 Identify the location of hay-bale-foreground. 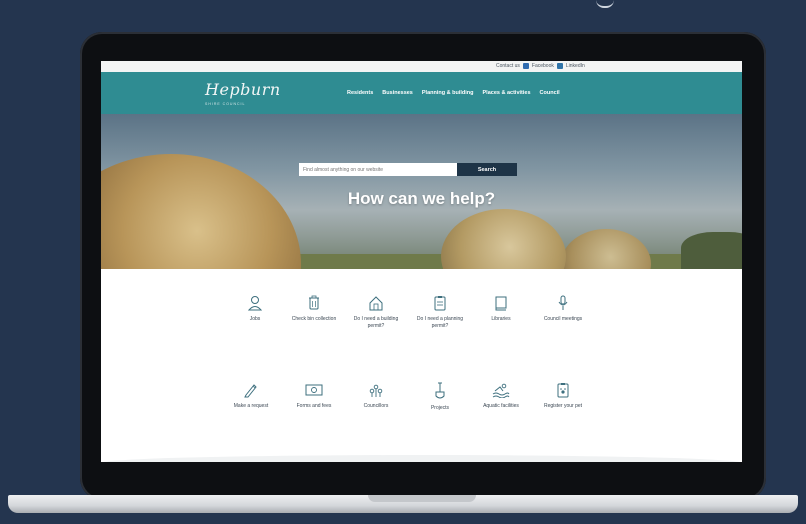
(201, 211).